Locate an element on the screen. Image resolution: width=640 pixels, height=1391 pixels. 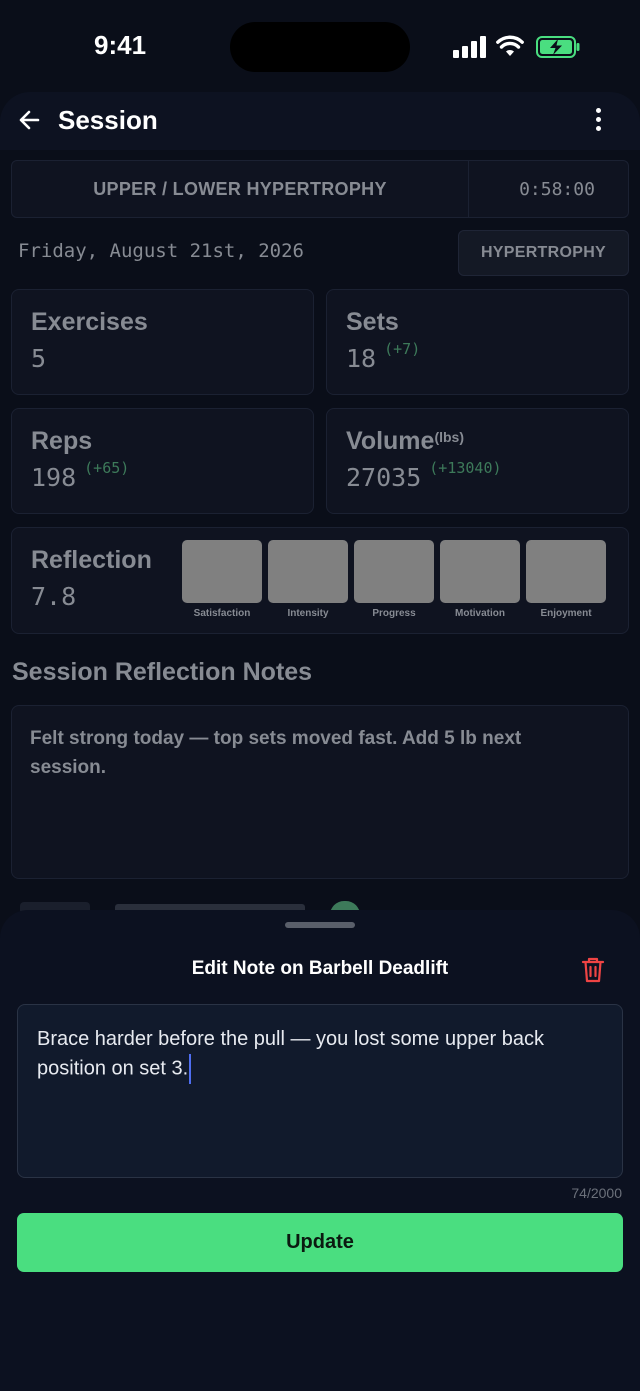
reflection-satisfaction-box is located at coordinates (222, 571).